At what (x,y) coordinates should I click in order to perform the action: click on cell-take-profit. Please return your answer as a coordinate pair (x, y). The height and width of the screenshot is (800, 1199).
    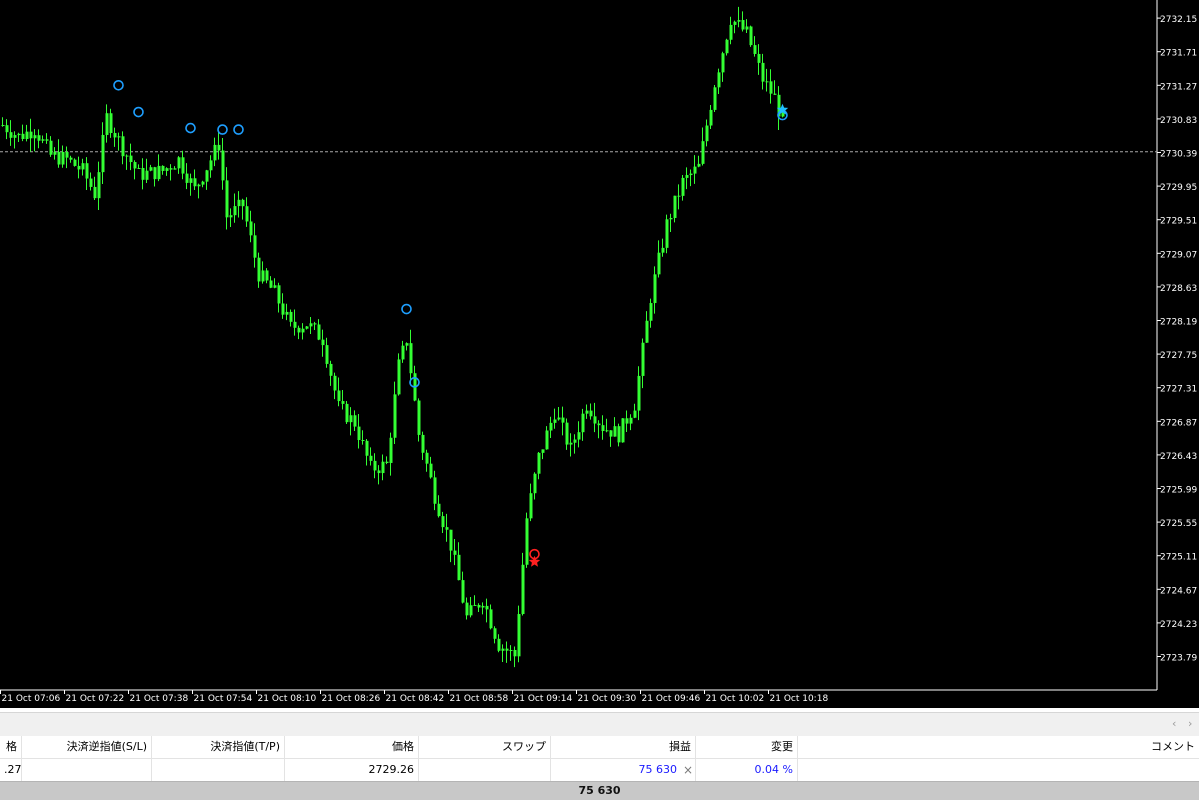
    Looking at the image, I should click on (218, 770).